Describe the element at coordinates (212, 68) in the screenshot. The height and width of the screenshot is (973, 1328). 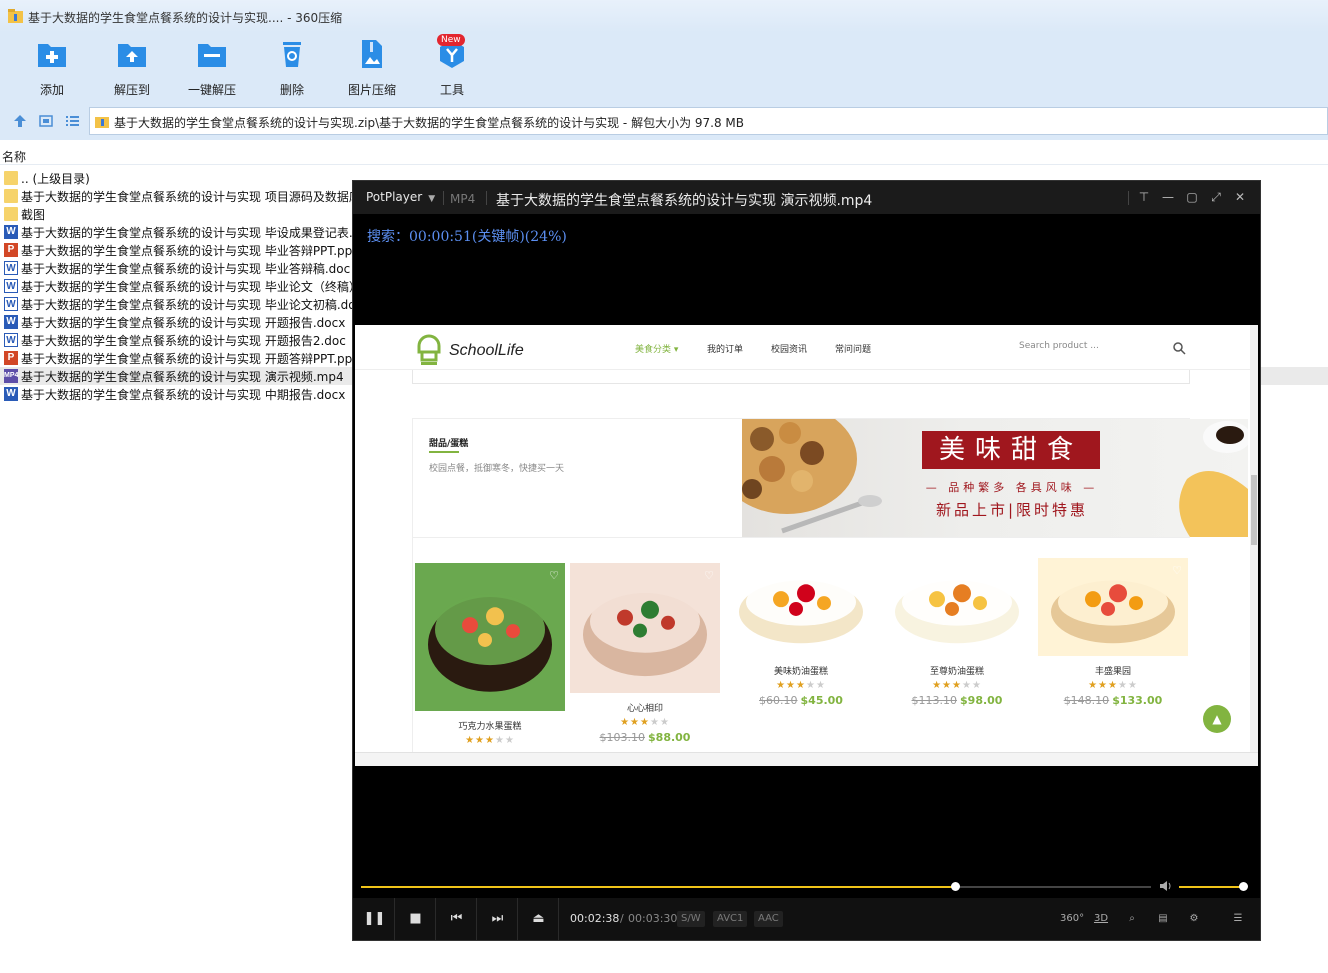
I see `one-click-extract-button: 一键解压` at that location.